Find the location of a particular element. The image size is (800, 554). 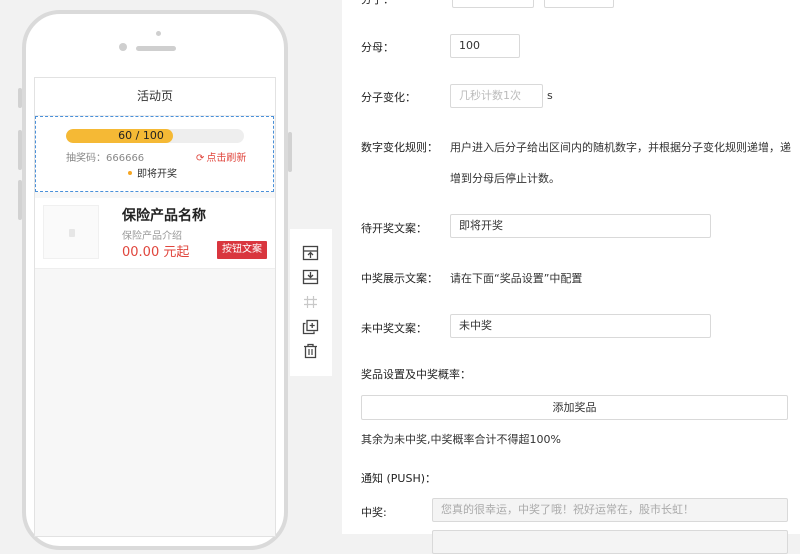

numerator-min-input is located at coordinates (493, 4).